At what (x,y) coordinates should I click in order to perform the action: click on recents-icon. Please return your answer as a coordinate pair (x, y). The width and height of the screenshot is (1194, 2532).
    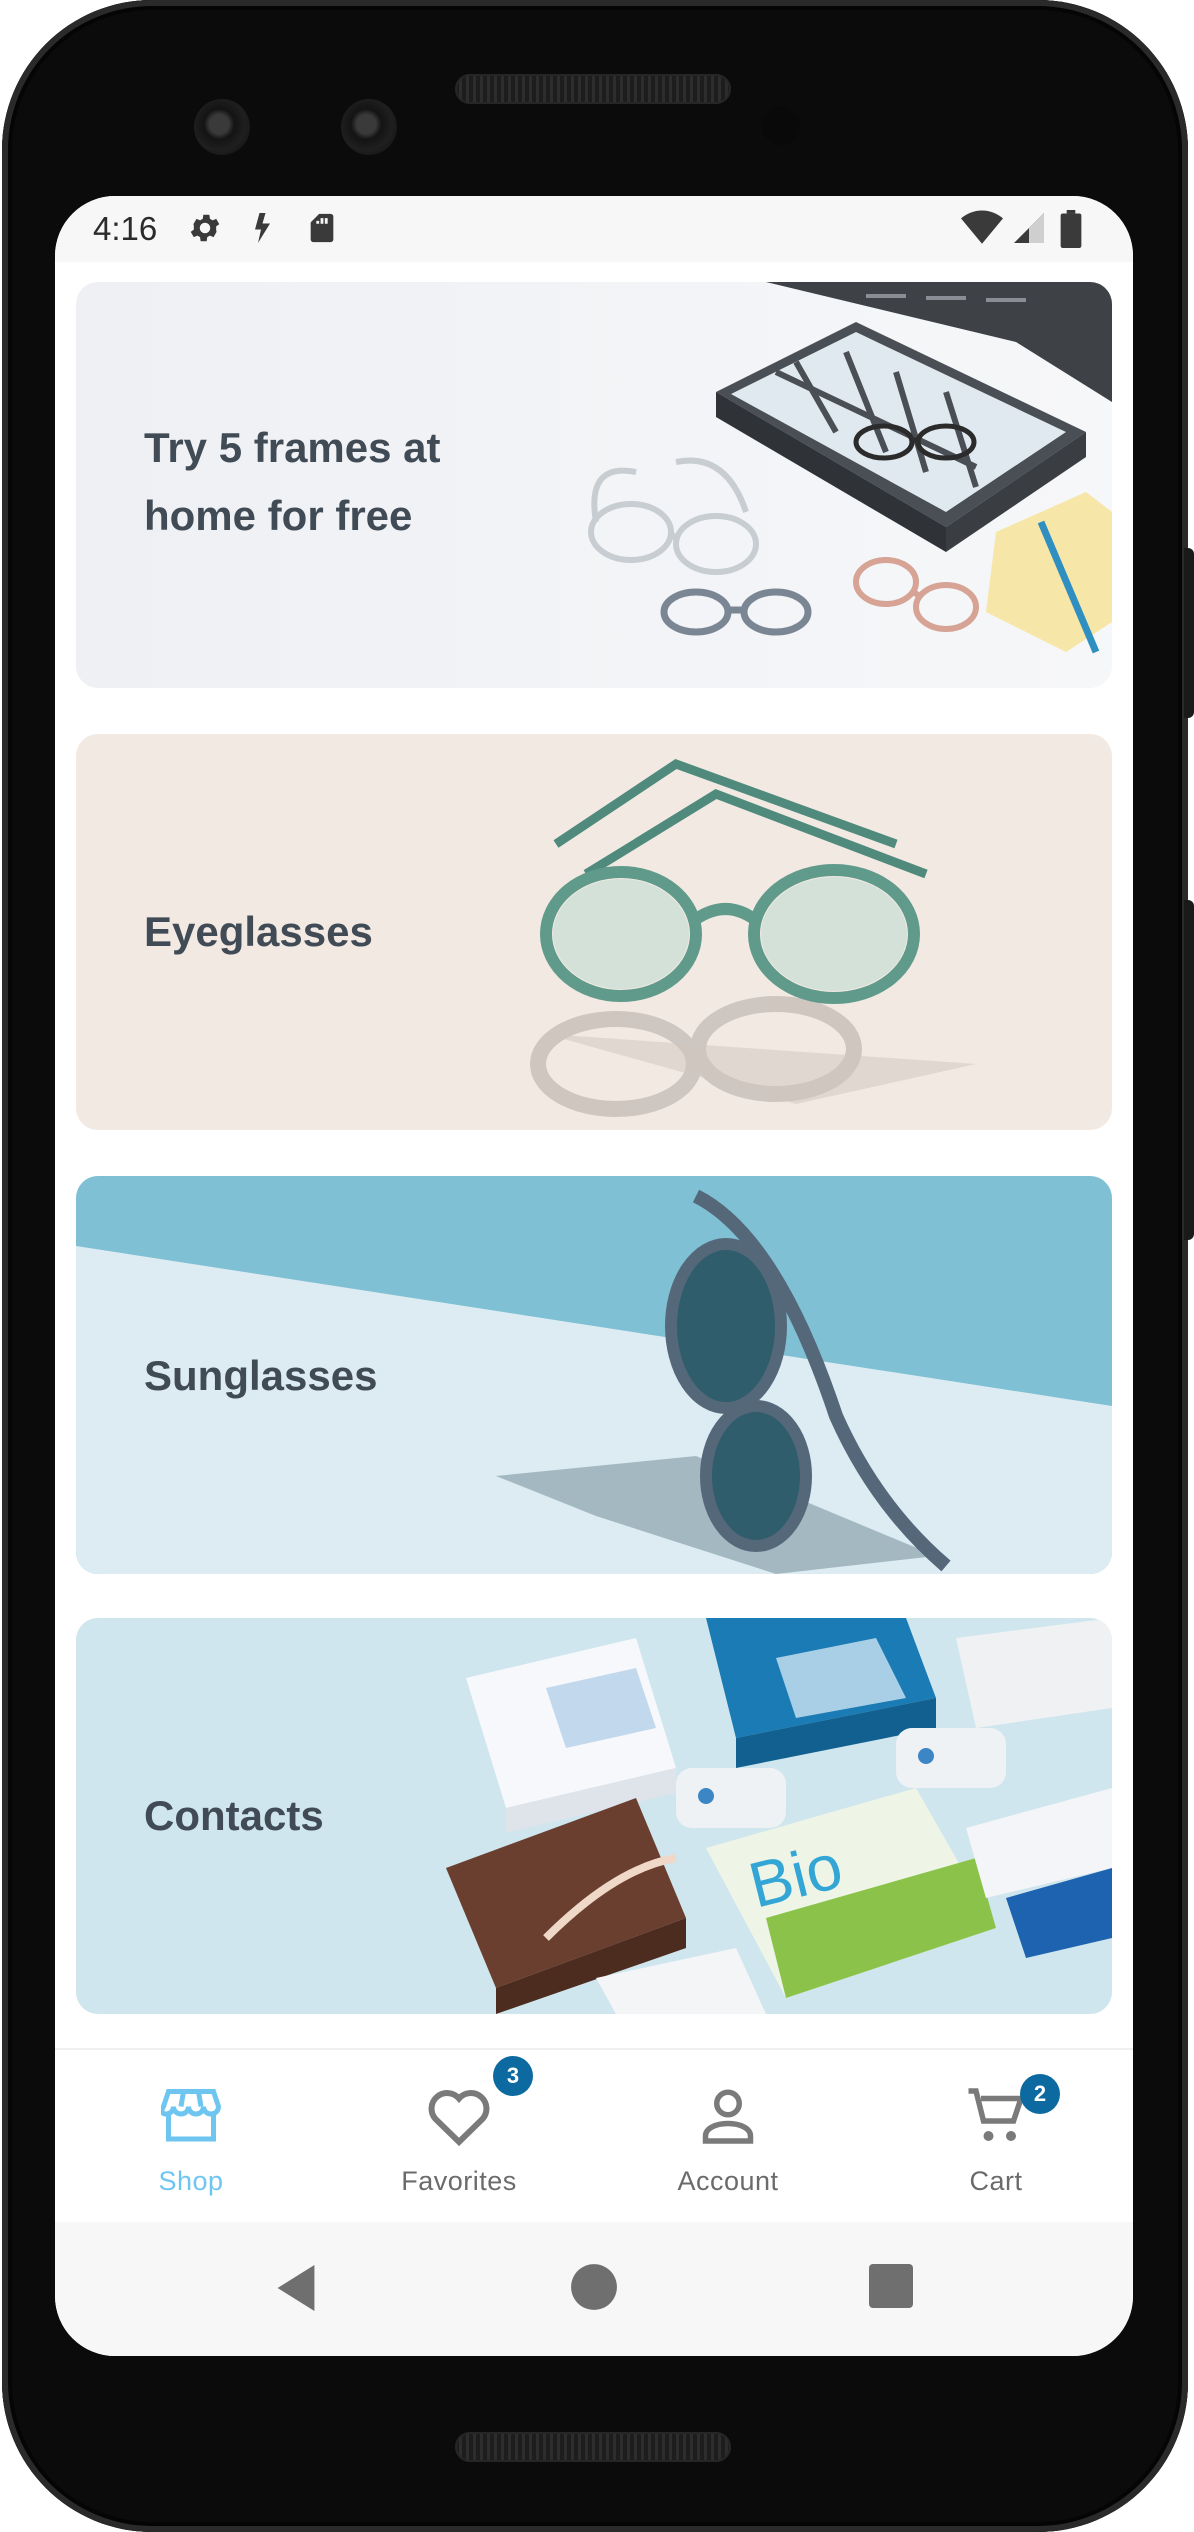
    Looking at the image, I should click on (891, 2286).